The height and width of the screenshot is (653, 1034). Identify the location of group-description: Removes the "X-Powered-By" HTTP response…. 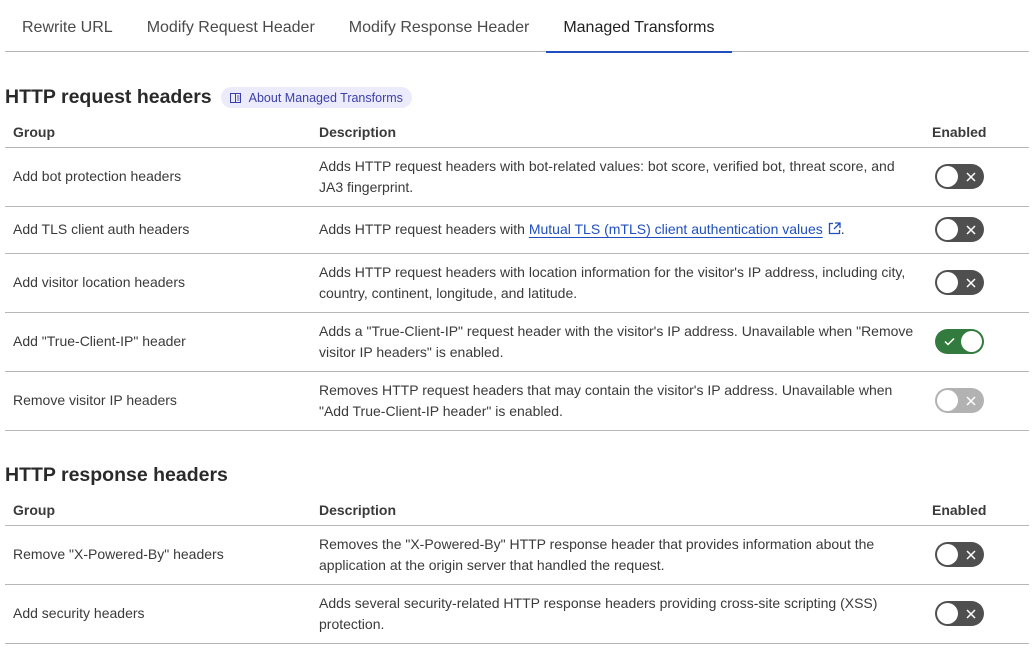
(619, 555).